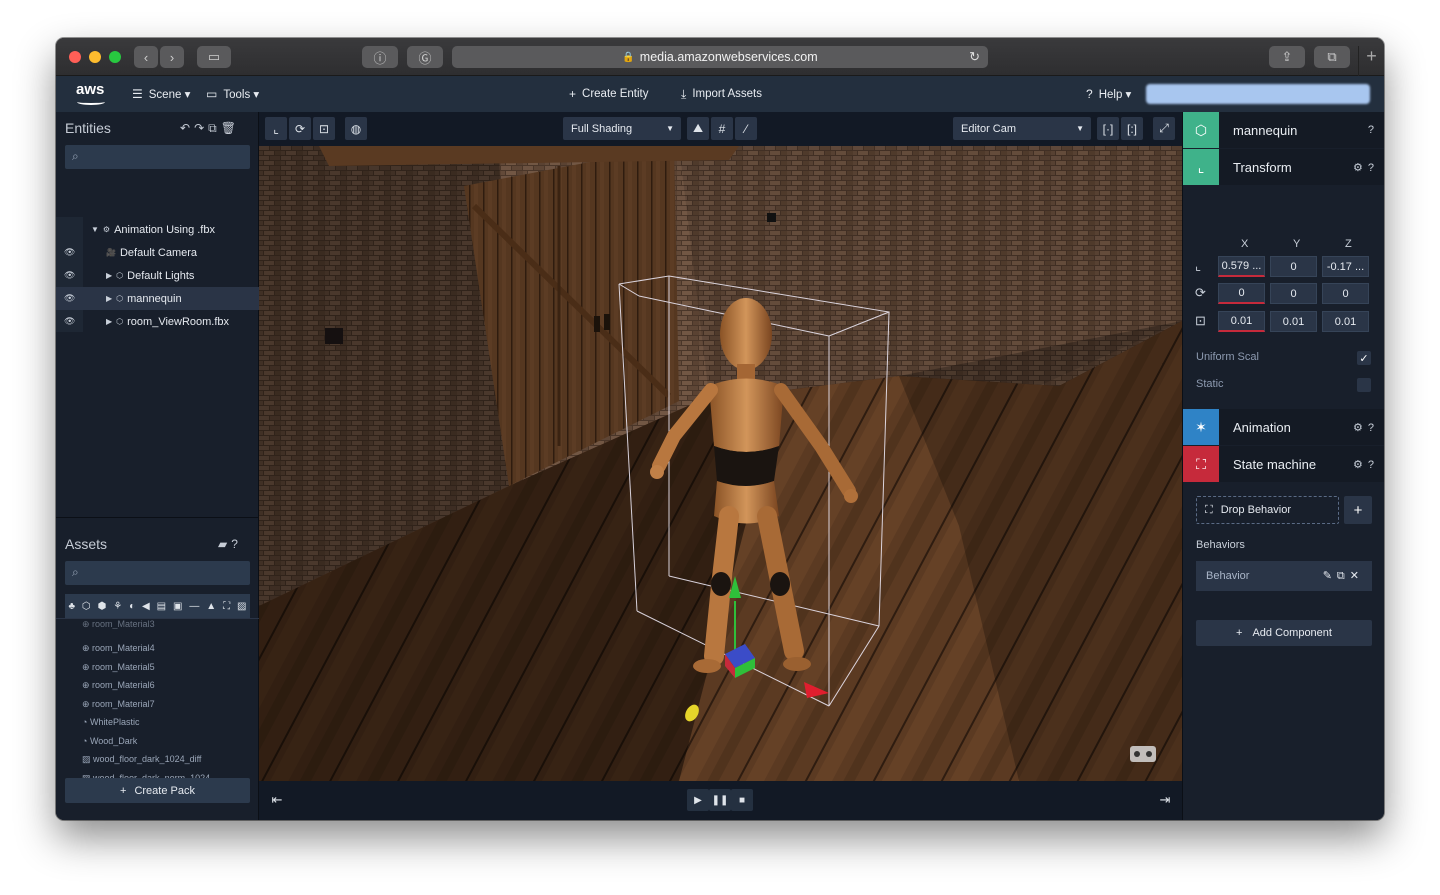 This screenshot has height=895, width=1440. What do you see at coordinates (1241, 293) in the screenshot?
I see `rotation-x-field: 0` at bounding box center [1241, 293].